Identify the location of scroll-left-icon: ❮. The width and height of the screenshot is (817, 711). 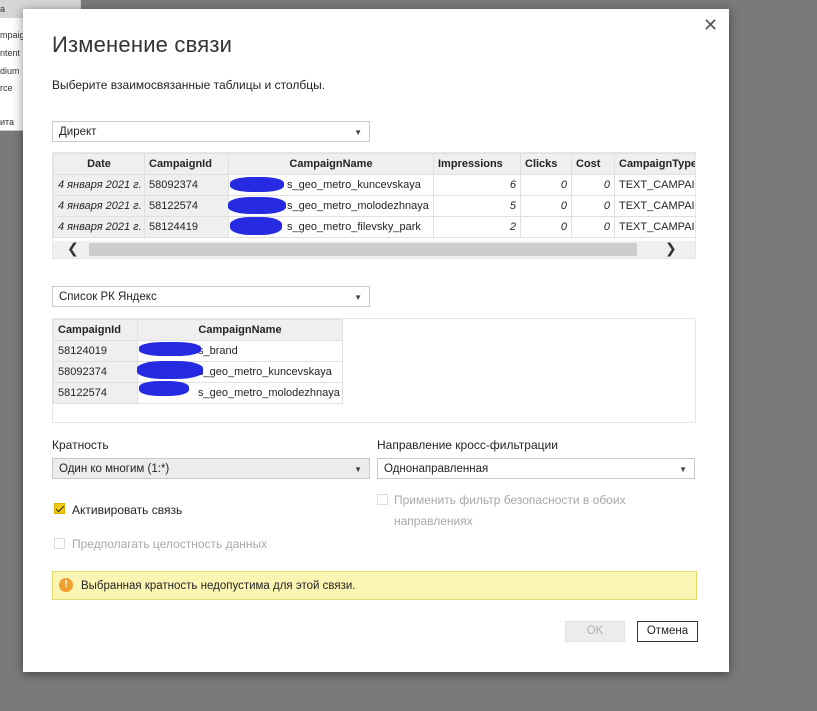
(73, 248).